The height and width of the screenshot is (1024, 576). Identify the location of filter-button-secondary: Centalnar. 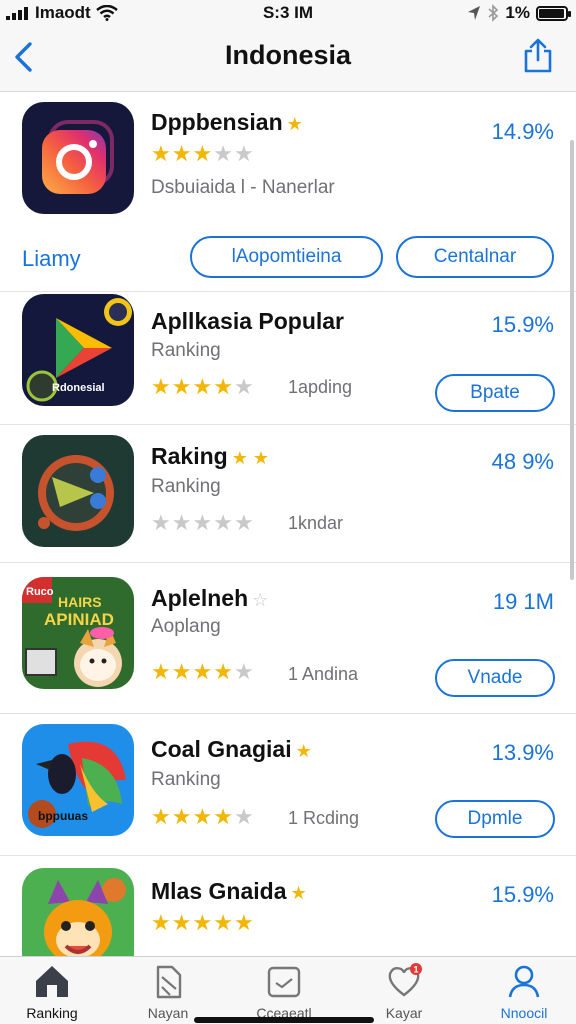
(475, 257).